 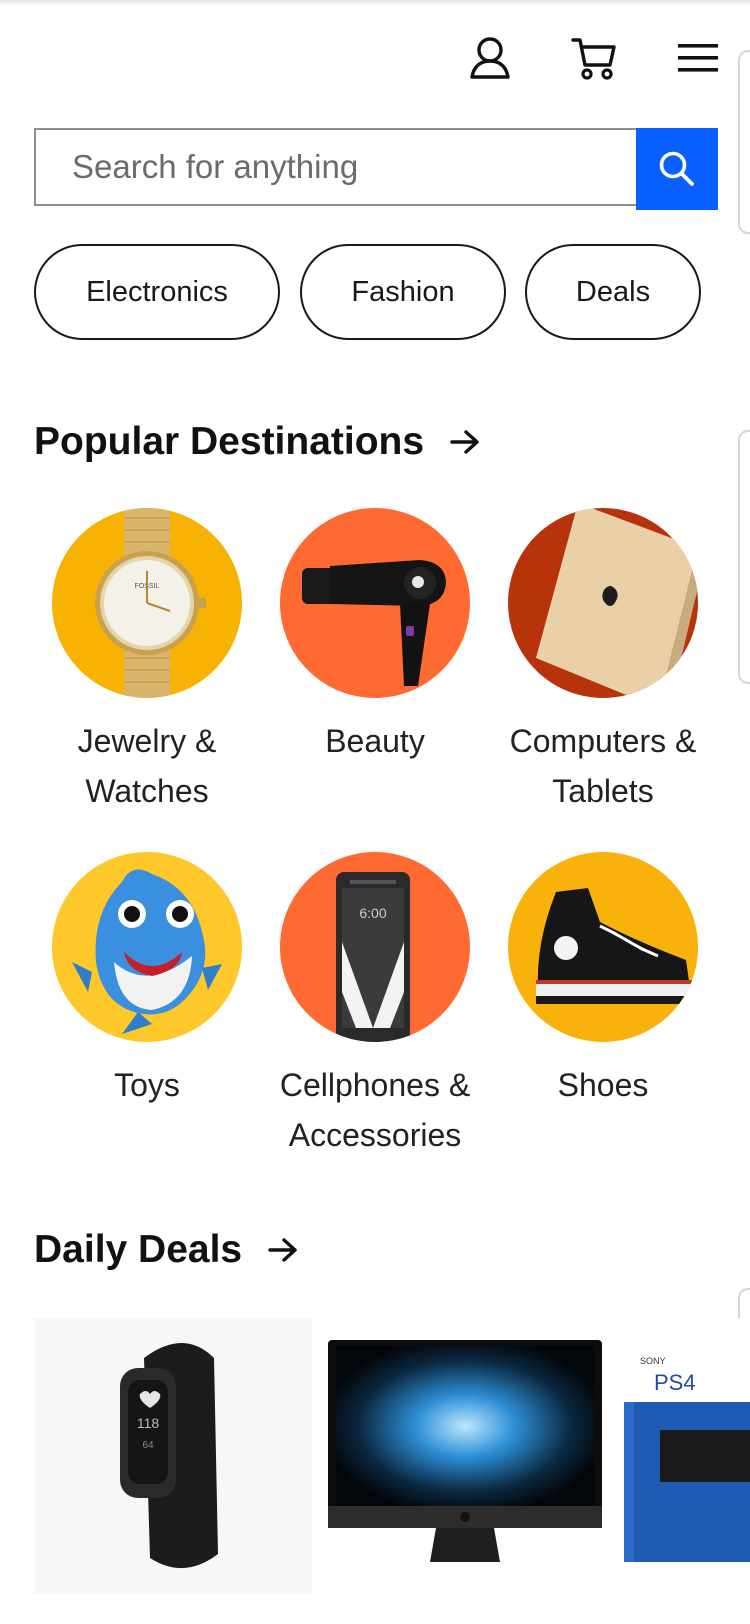 What do you see at coordinates (372, 913) in the screenshot?
I see `svg-text: 6:00` at bounding box center [372, 913].